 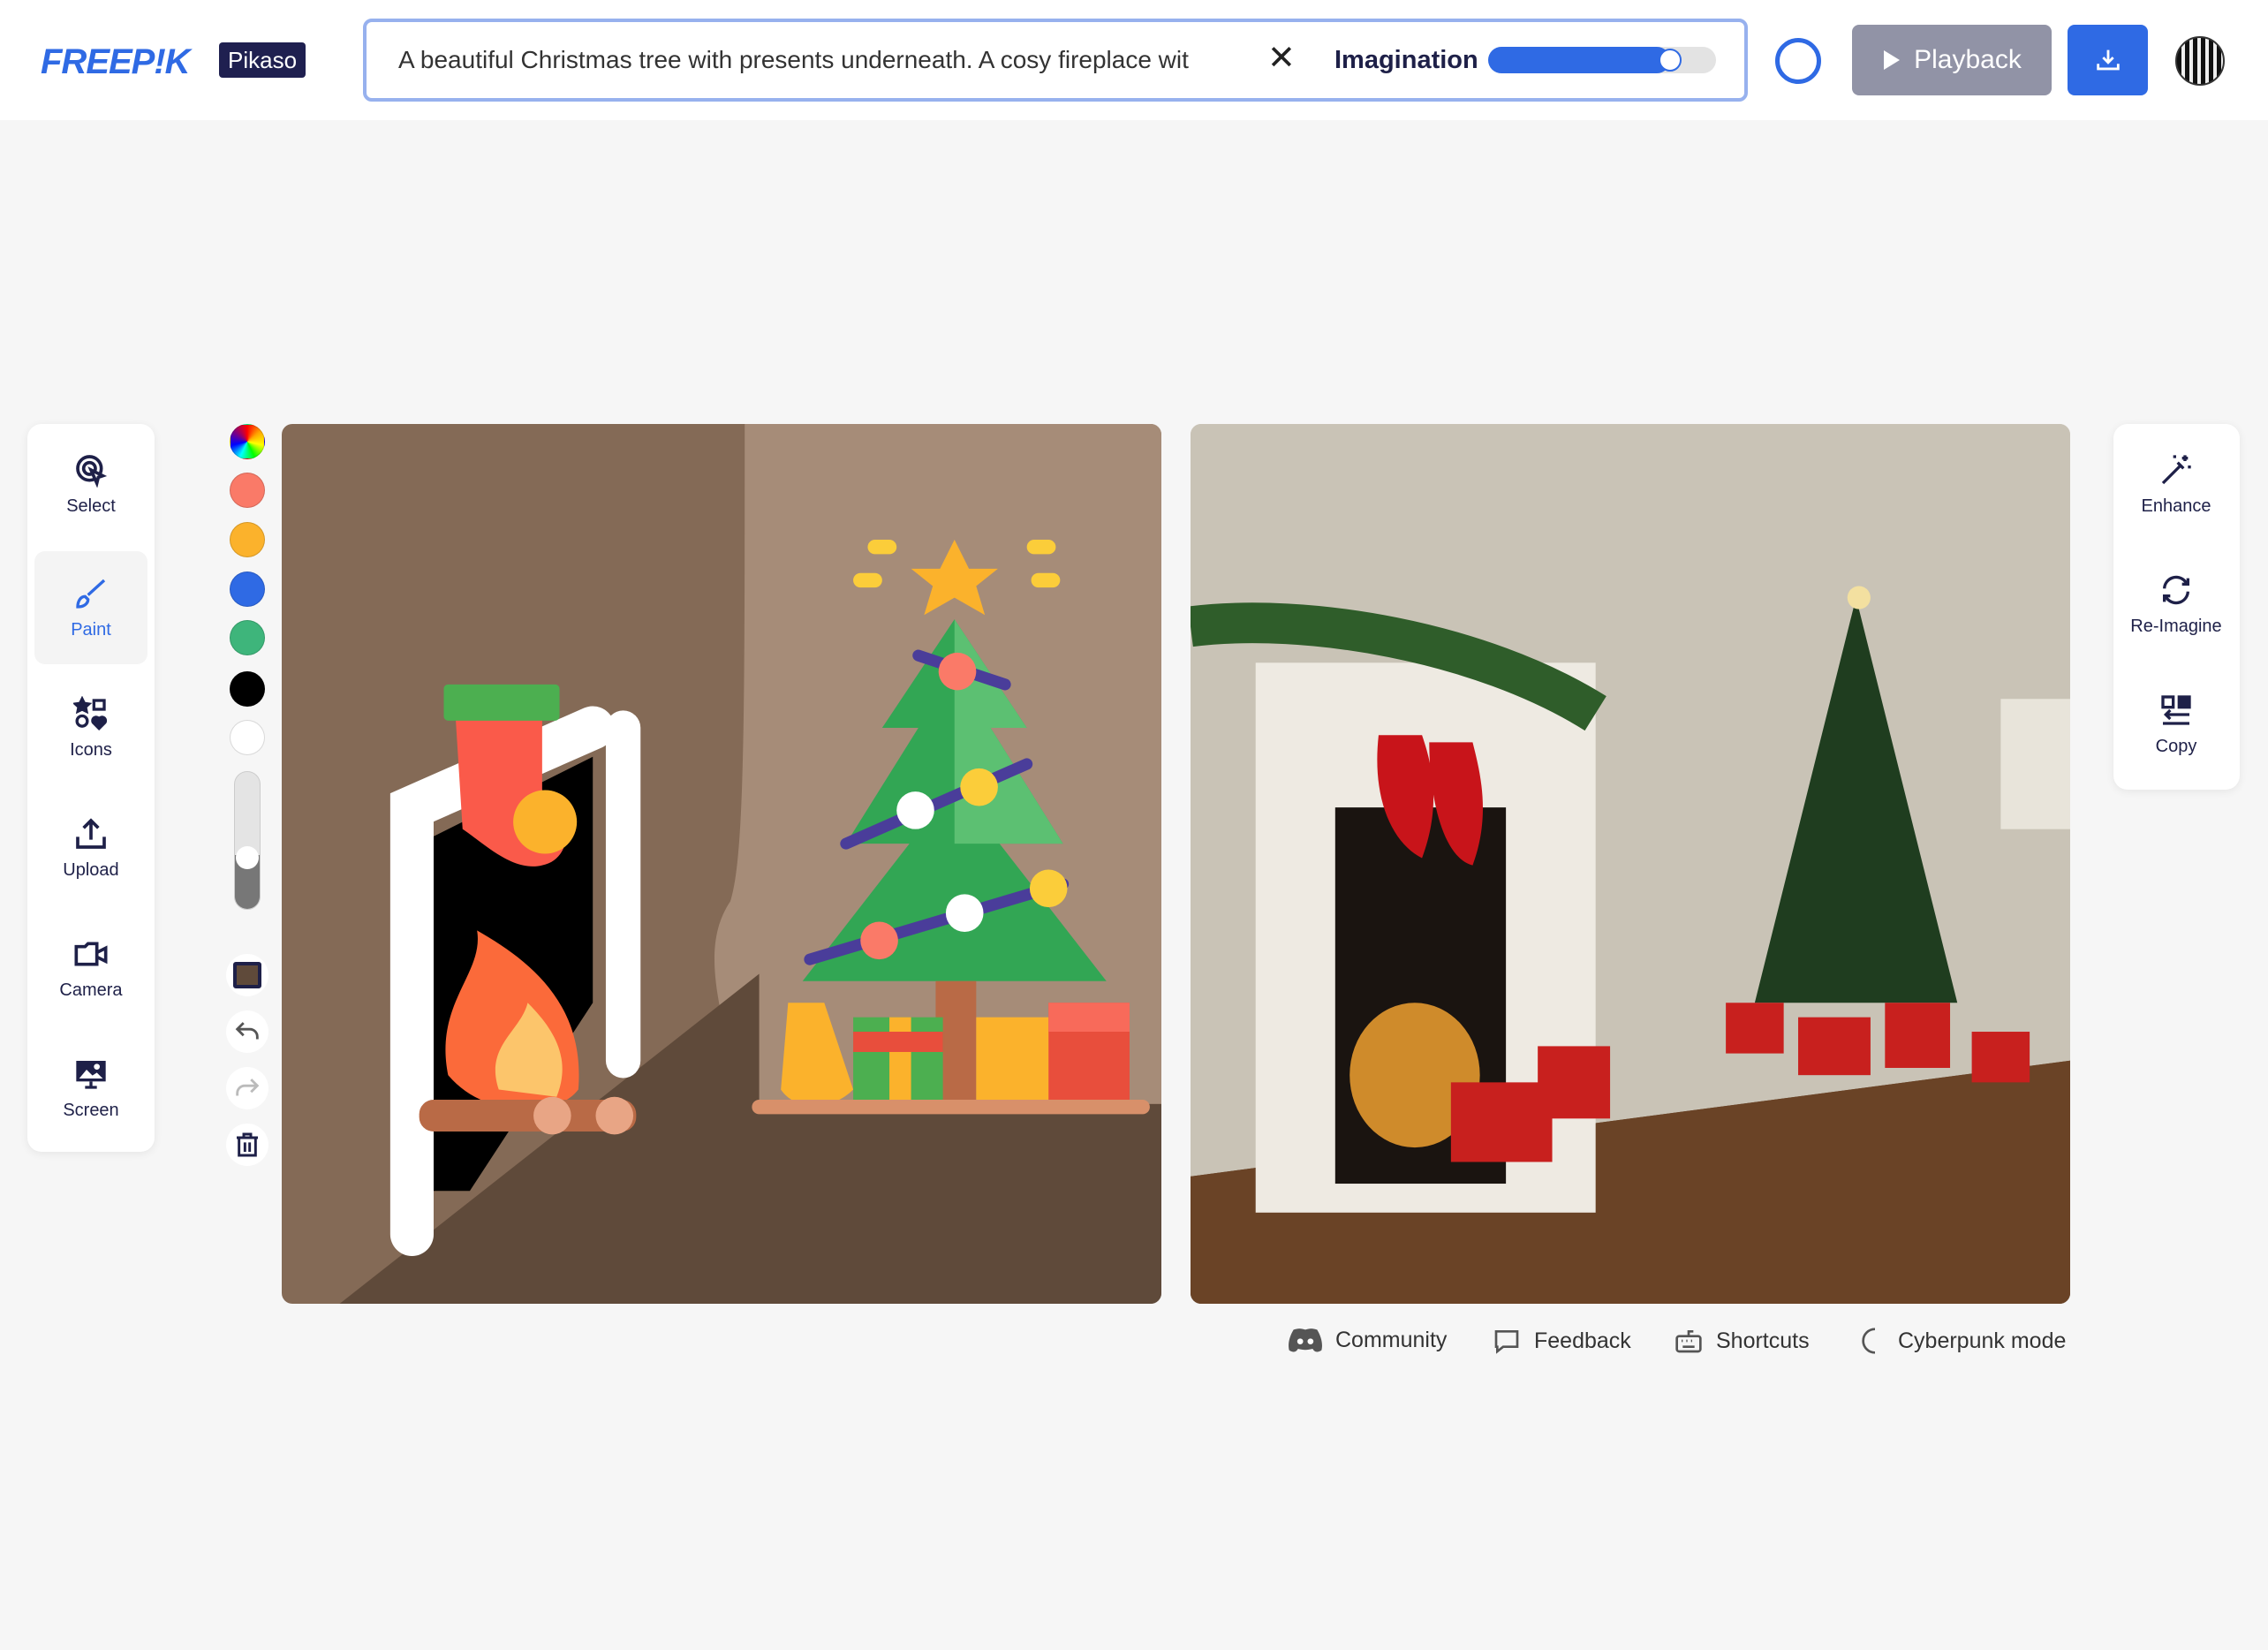 I want to click on community-label: Community, so click(x=1391, y=1339).